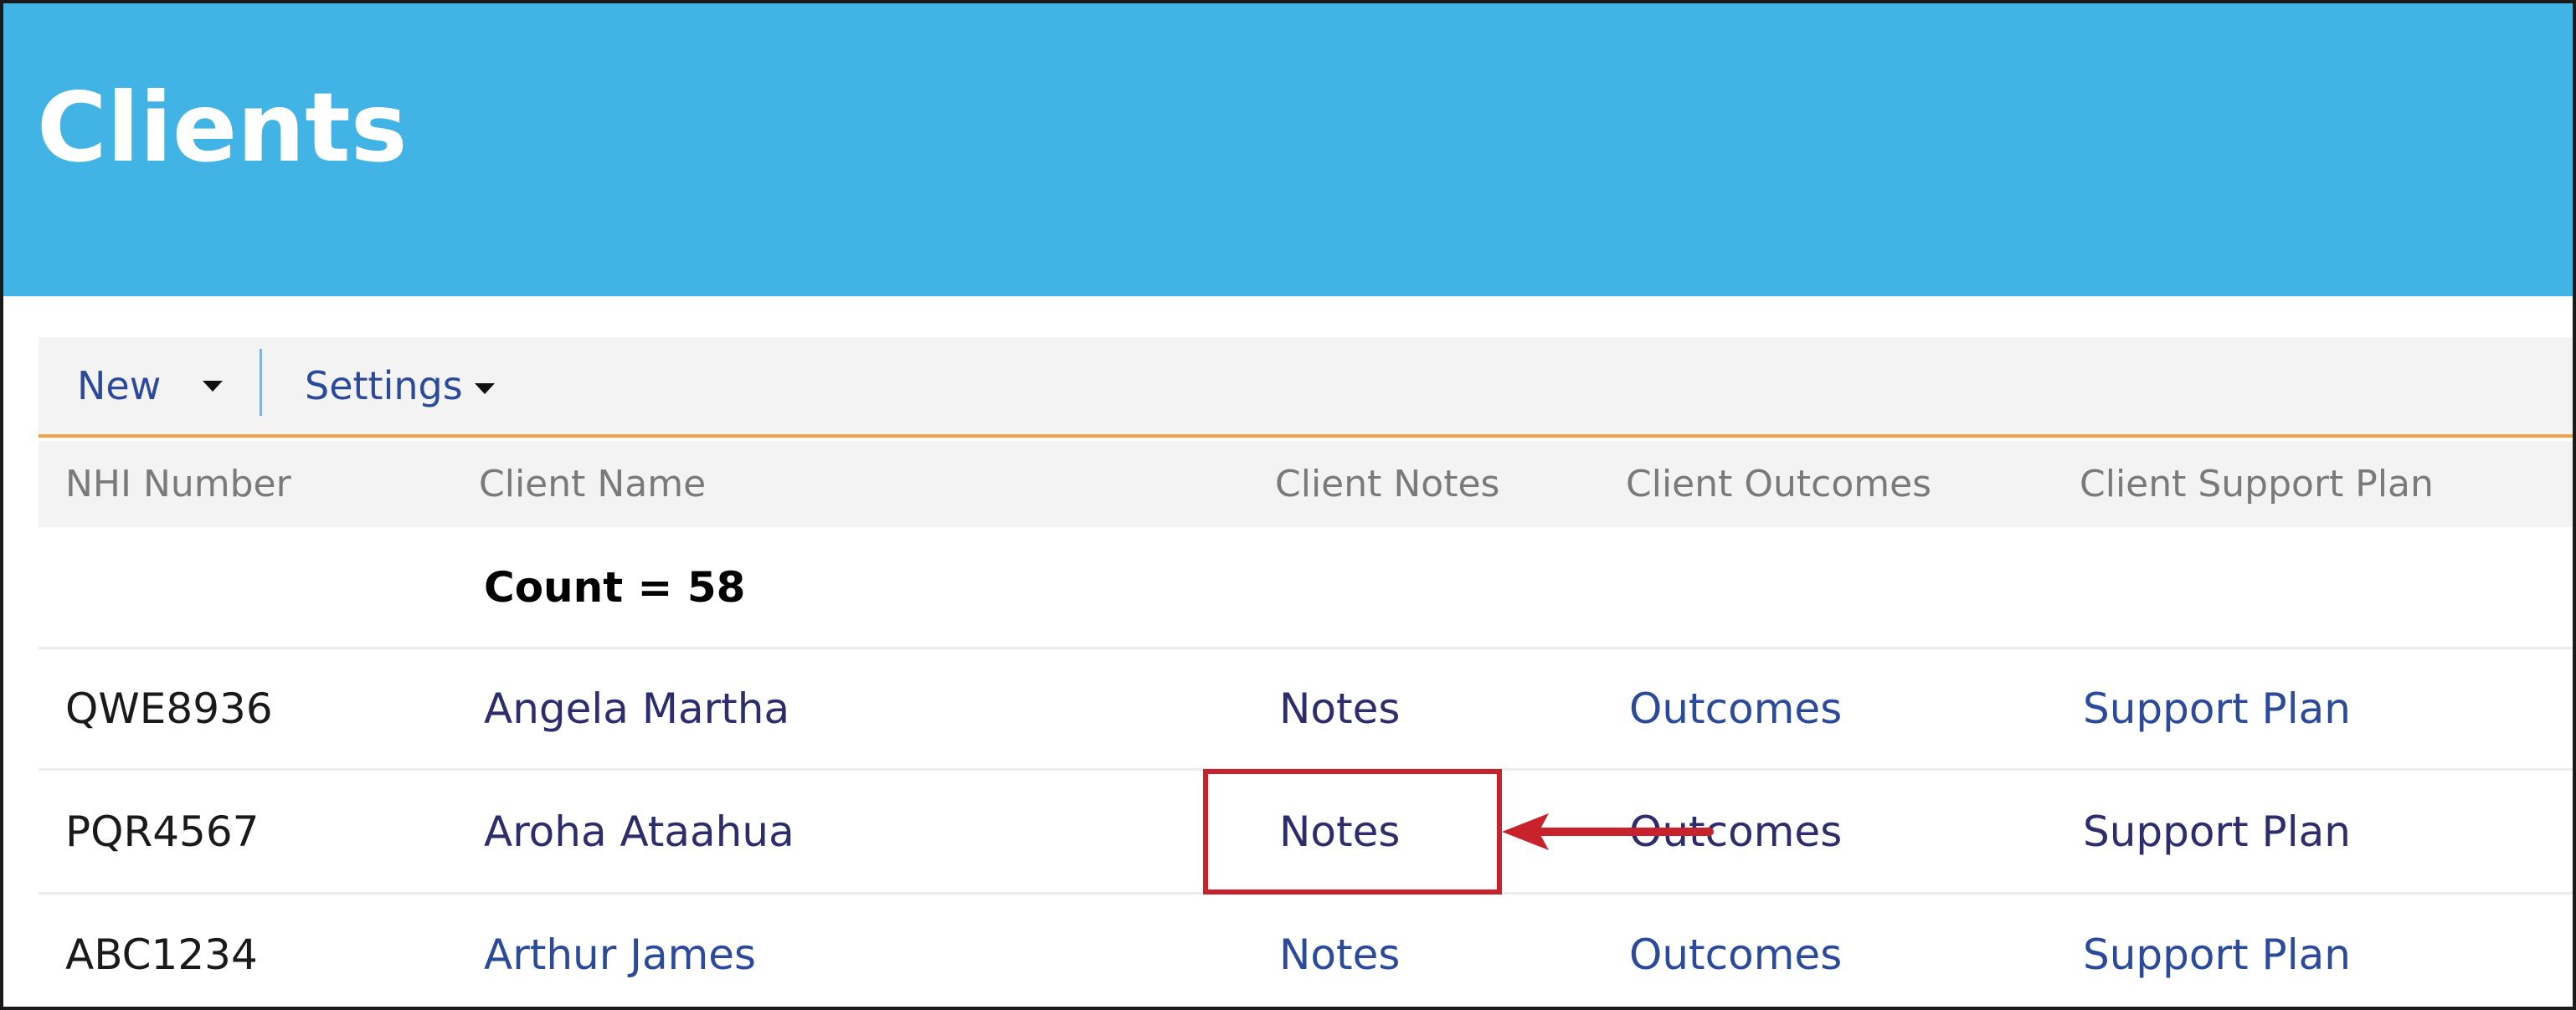 This screenshot has width=2576, height=1010. Describe the element at coordinates (261, 382) in the screenshot. I see `toolbar-divider` at that location.